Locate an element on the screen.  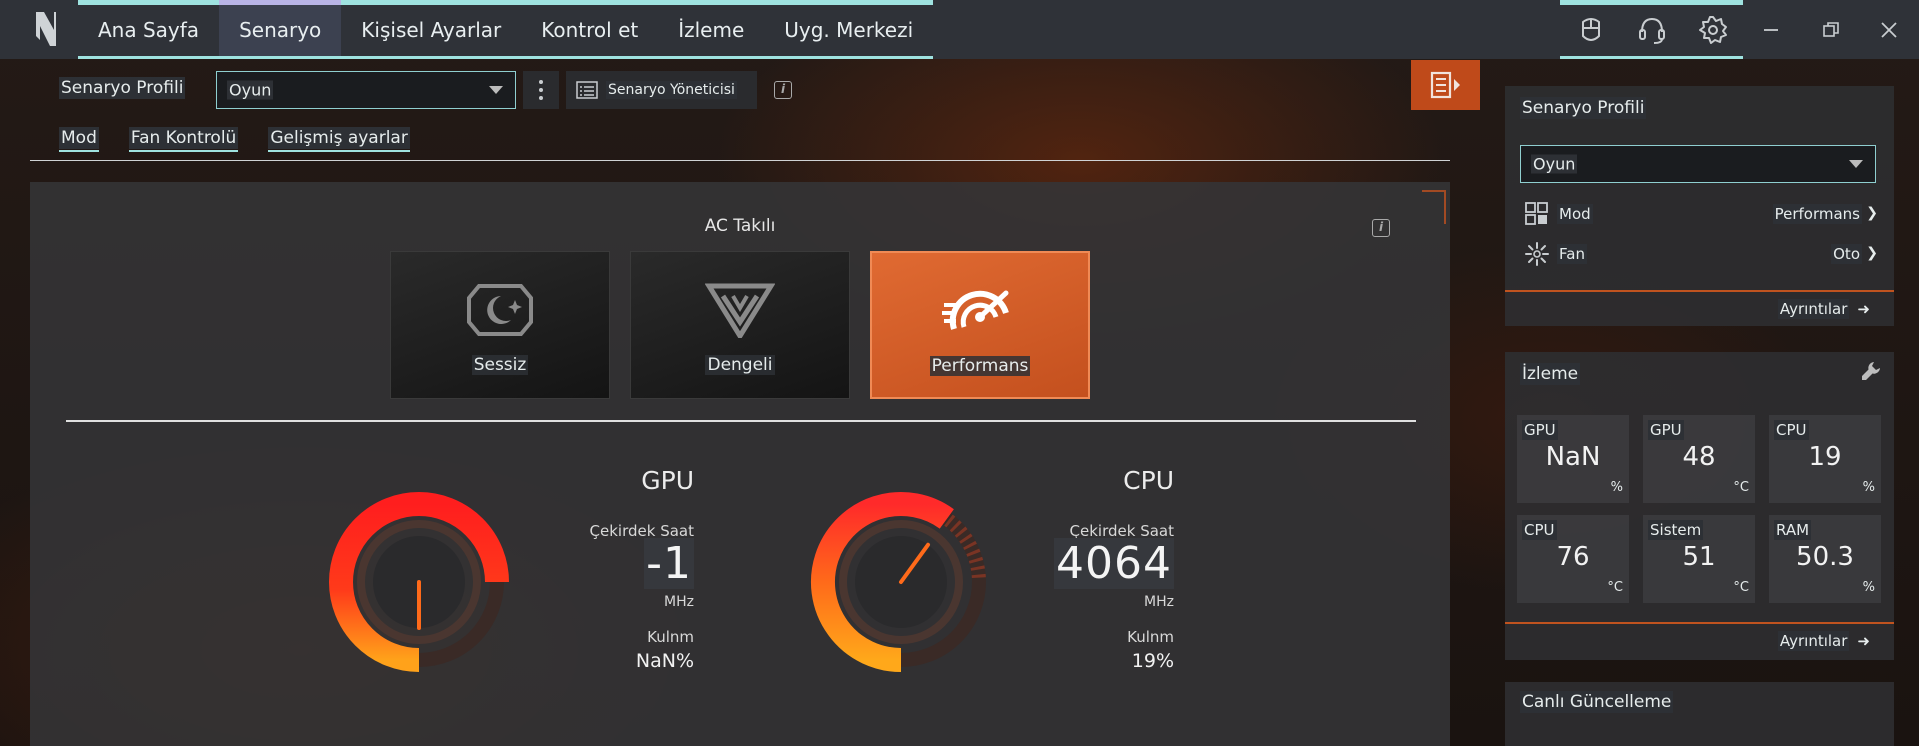
gpu-clock-value: -1 is located at coordinates (669, 563).